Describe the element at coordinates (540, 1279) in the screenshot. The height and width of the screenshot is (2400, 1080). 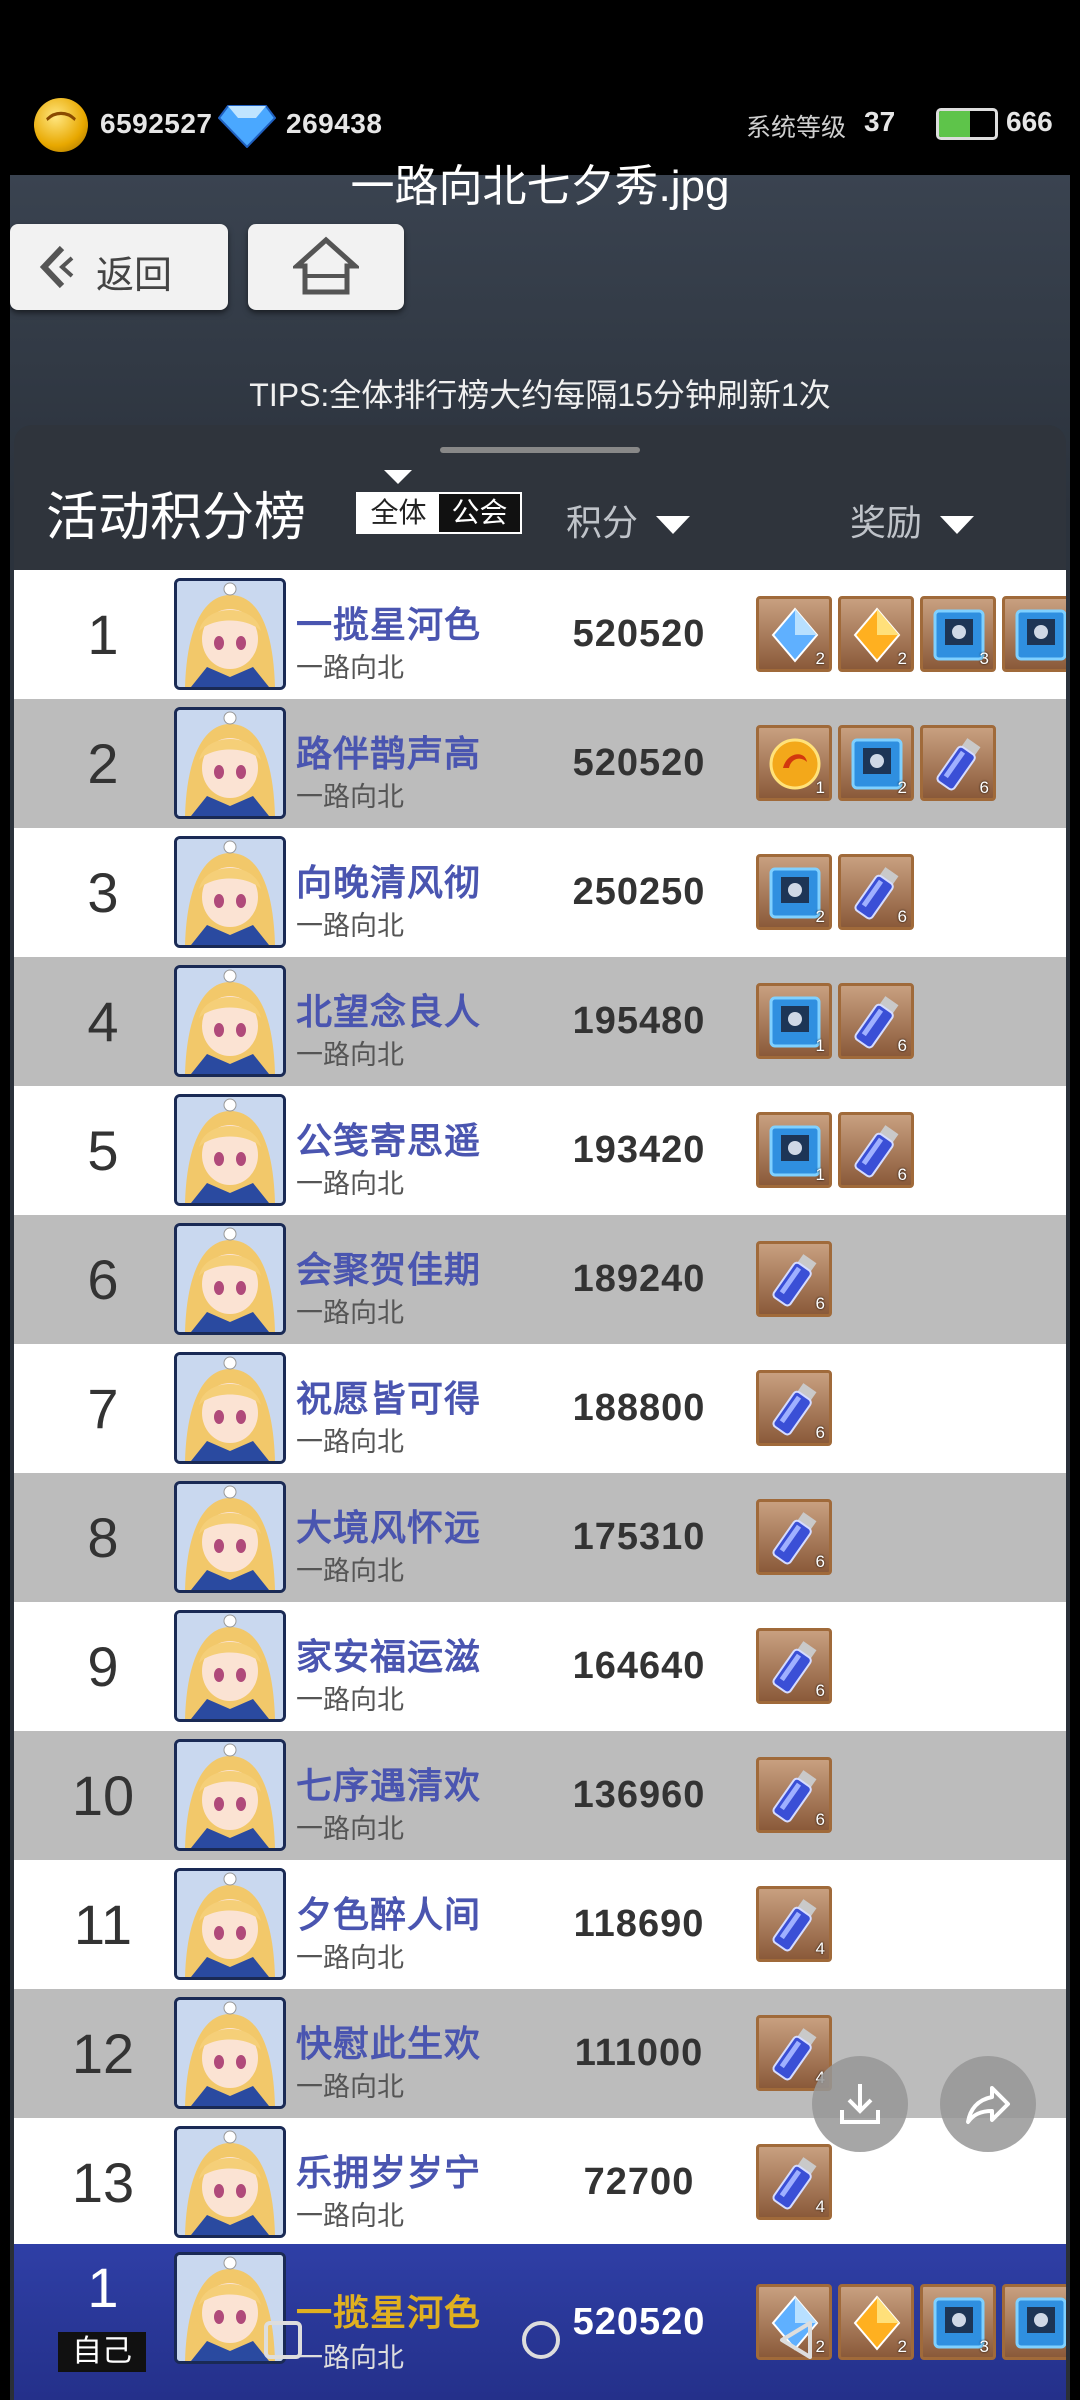
I see `leaderboard-row: 6 会聚贺佳期 一路向北 189240 6` at that location.